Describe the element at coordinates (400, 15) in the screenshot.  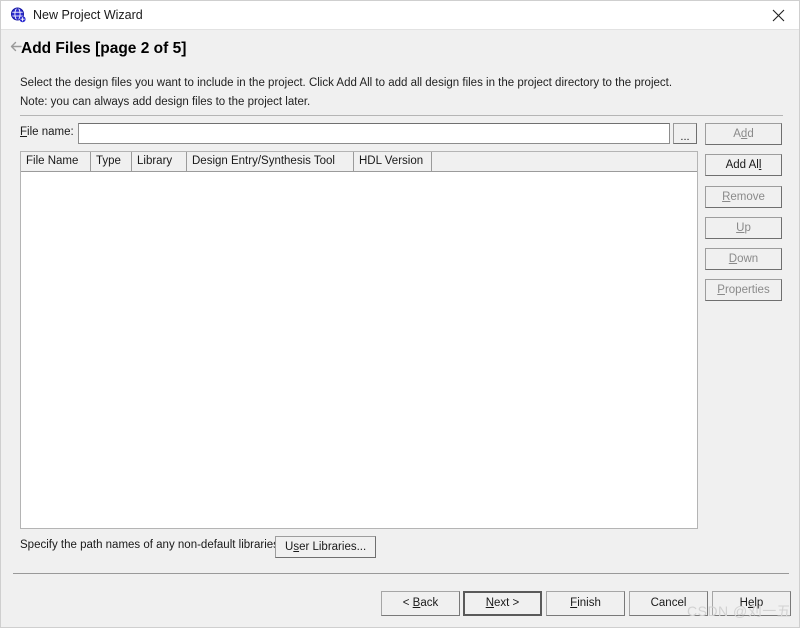
I see `title-bar: New Project Wizard` at that location.